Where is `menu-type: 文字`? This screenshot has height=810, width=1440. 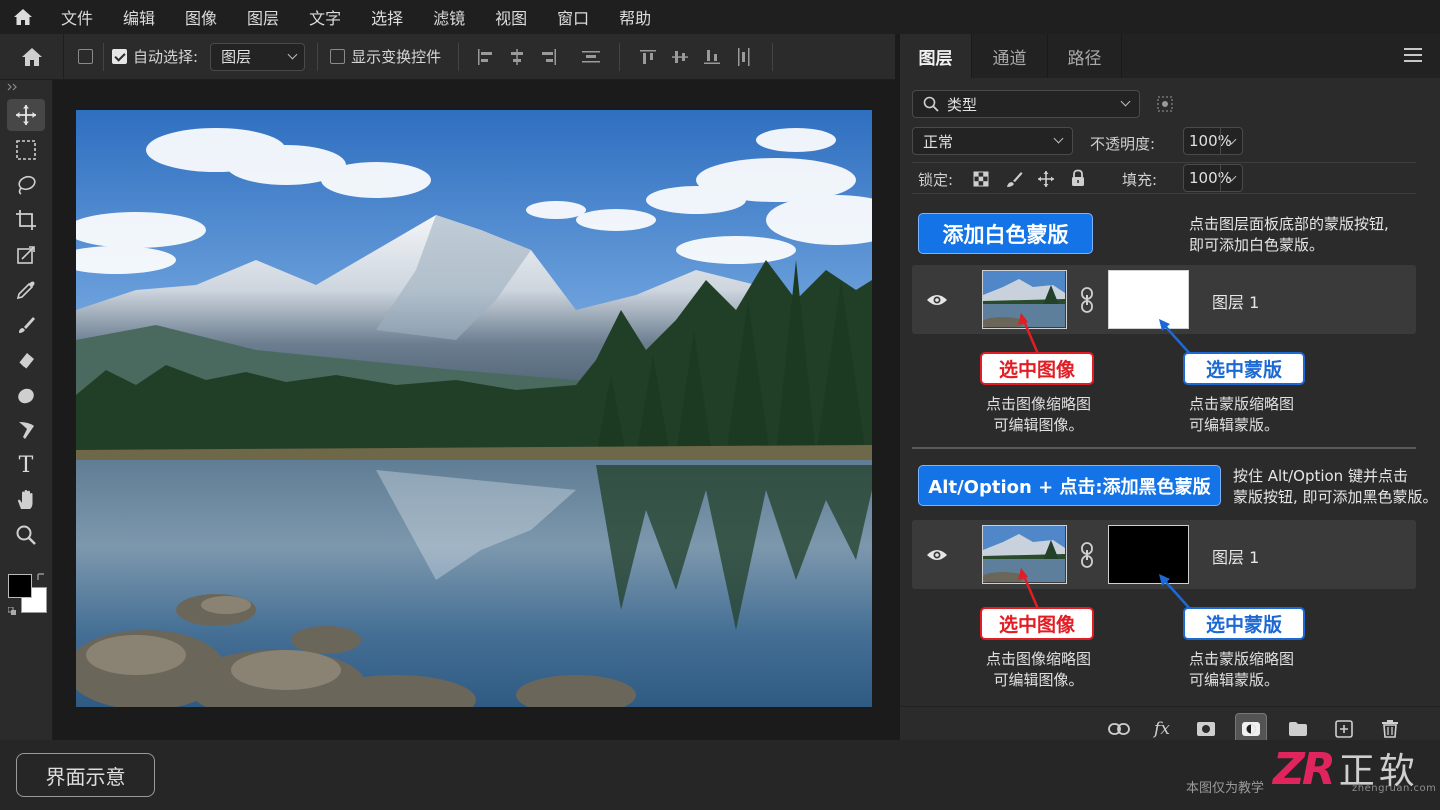
menu-type: 文字 is located at coordinates (325, 17).